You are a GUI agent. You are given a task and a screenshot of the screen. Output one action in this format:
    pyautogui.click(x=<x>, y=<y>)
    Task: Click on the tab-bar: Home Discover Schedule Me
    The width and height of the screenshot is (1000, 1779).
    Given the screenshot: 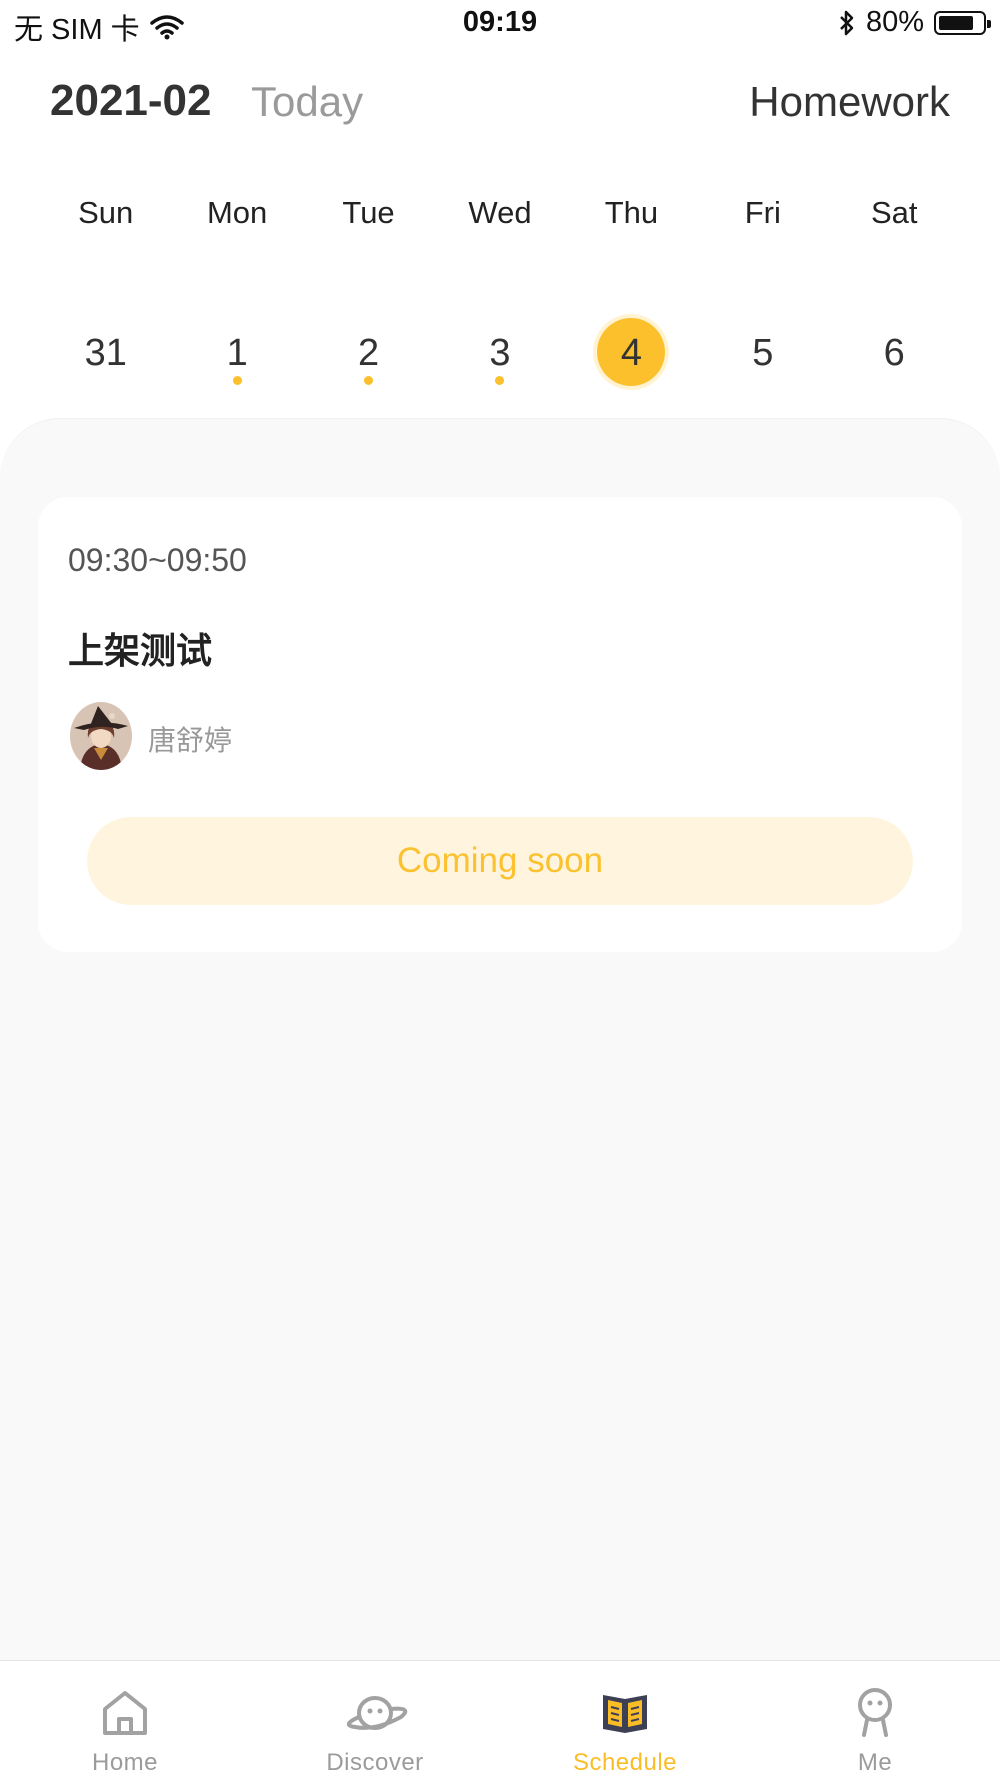 What is the action you would take?
    pyautogui.click(x=500, y=1719)
    